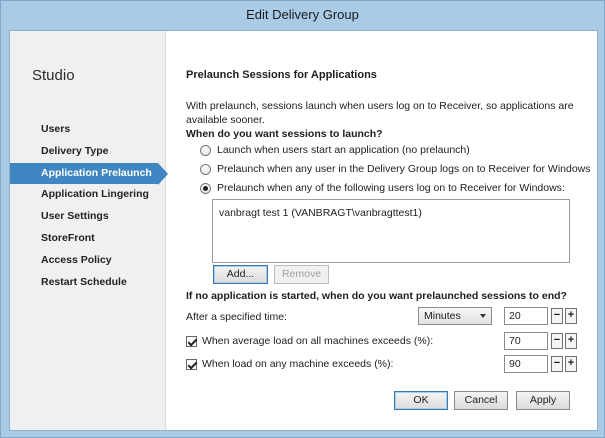 Image resolution: width=605 pixels, height=438 pixels. Describe the element at coordinates (483, 316) in the screenshot. I see `chevron-down-icon` at that location.